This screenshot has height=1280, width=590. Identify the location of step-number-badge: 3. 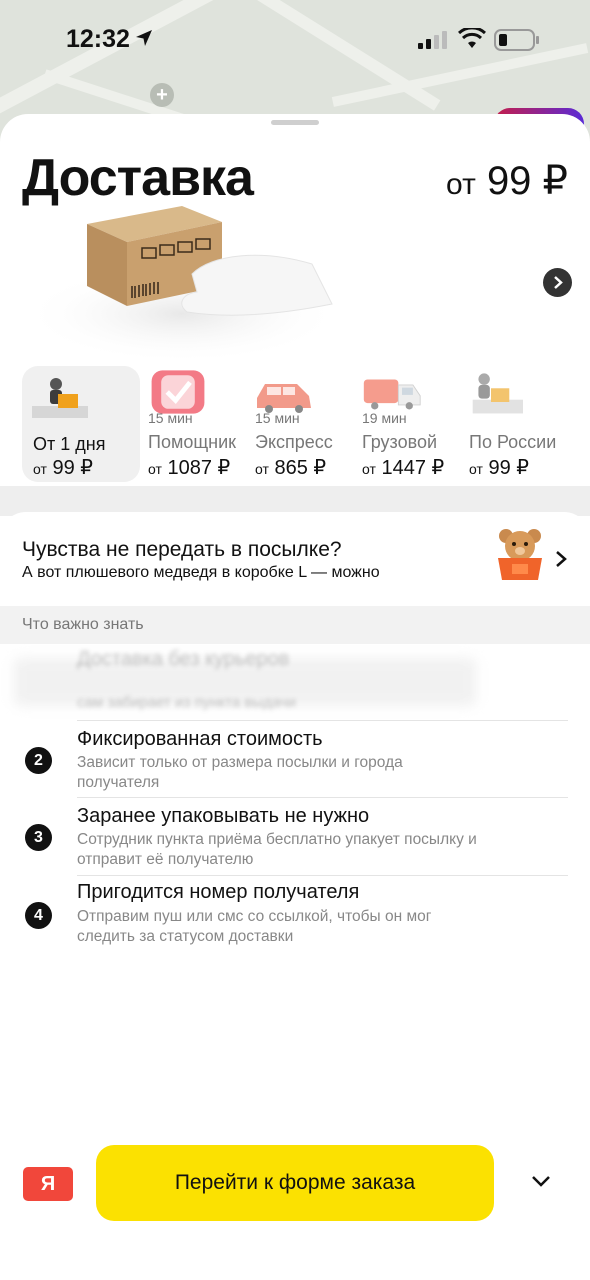
(38, 837).